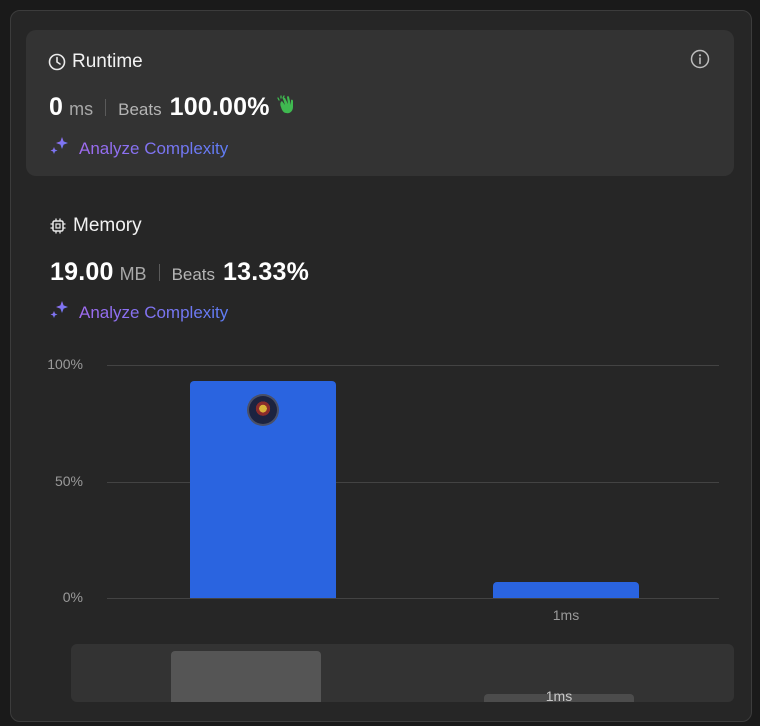 Image resolution: width=760 pixels, height=726 pixels. What do you see at coordinates (68, 480) in the screenshot?
I see `y-tick-label: 50%` at bounding box center [68, 480].